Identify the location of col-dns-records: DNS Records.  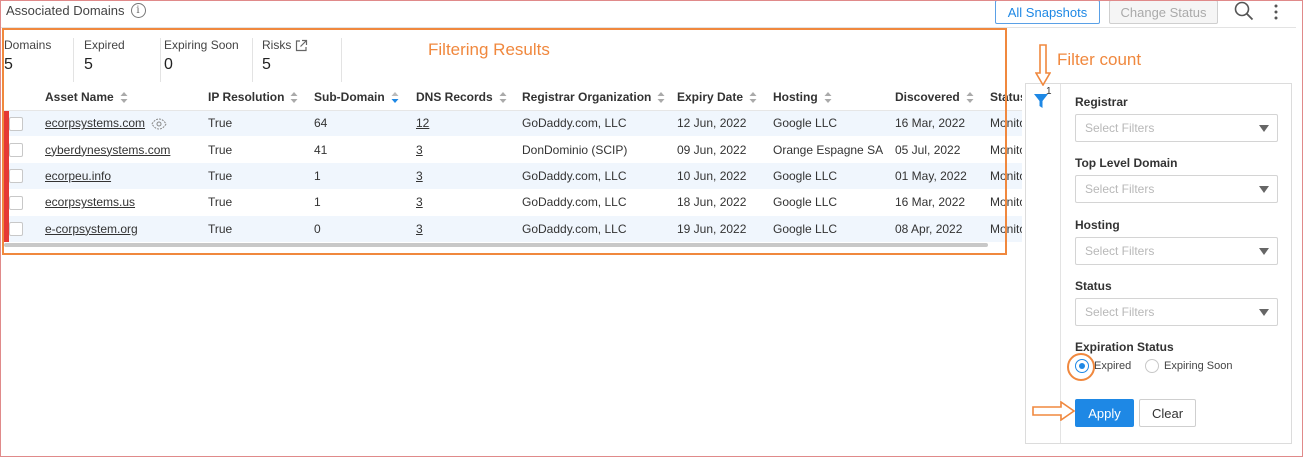
(469, 97).